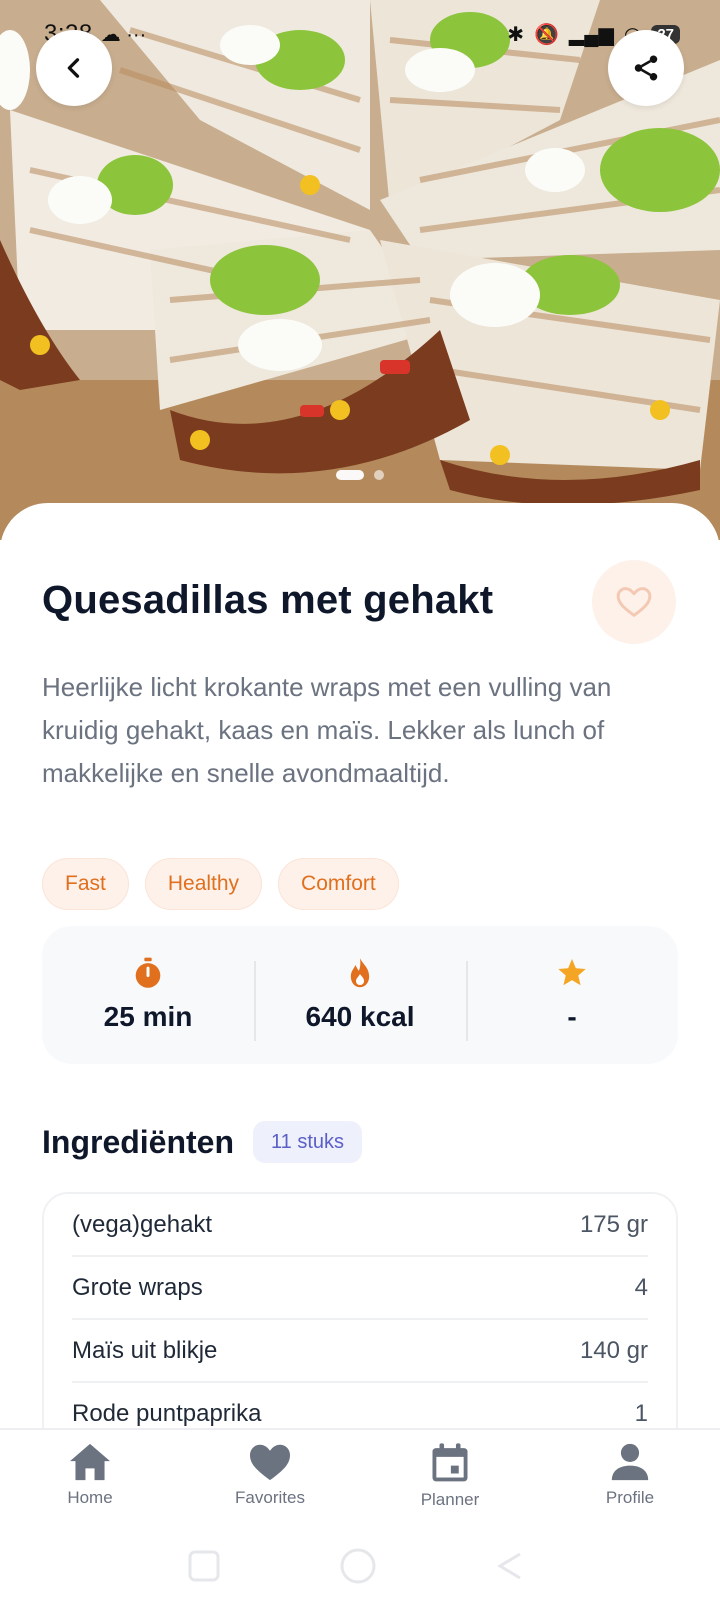 The height and width of the screenshot is (1600, 720). Describe the element at coordinates (203, 884) in the screenshot. I see `tag-chip: Healthy` at that location.